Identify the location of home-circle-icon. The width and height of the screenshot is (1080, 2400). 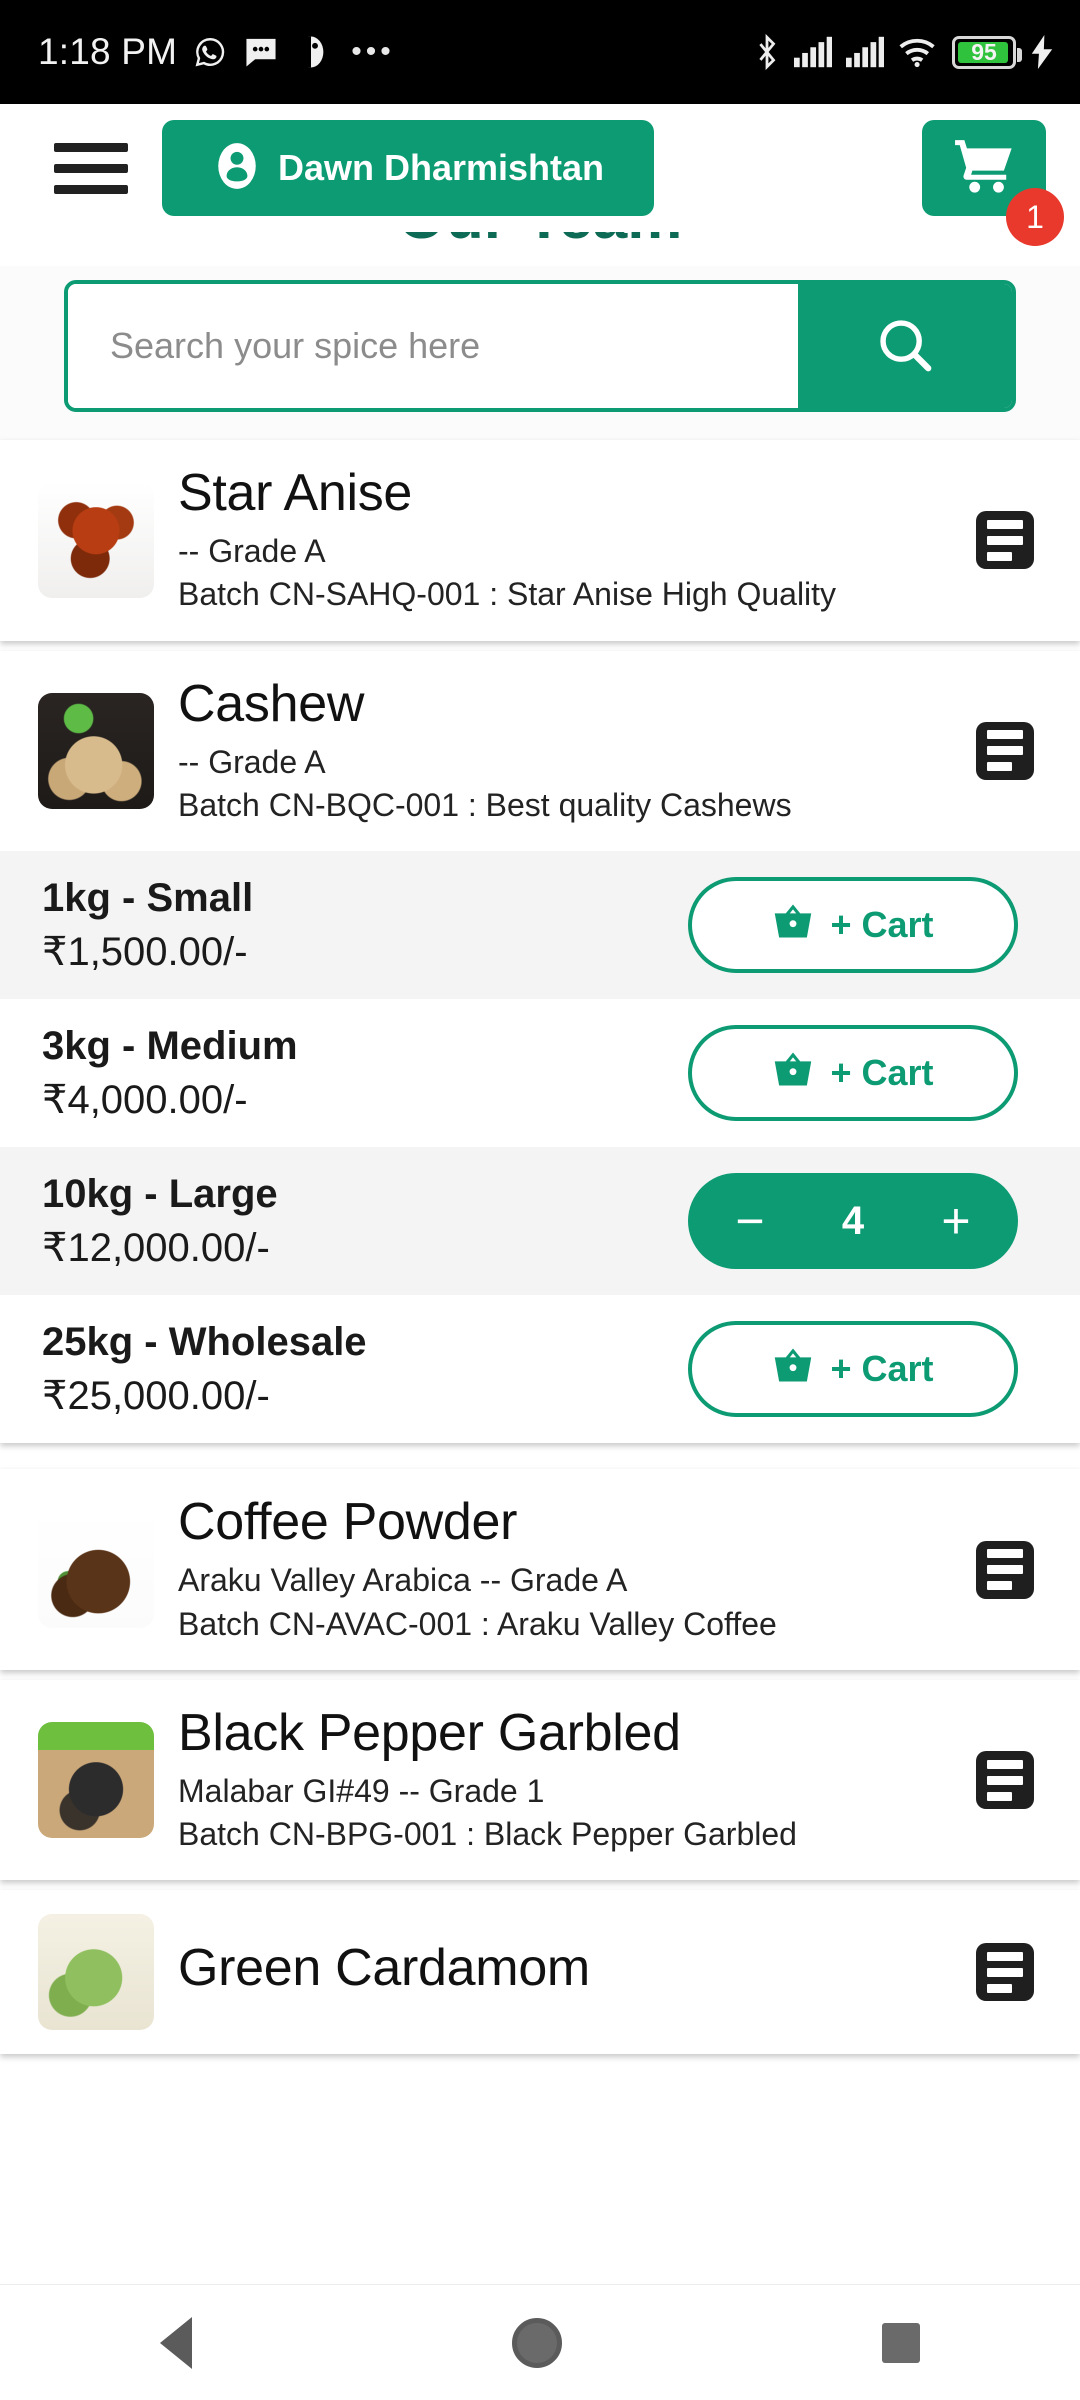
(537, 2342).